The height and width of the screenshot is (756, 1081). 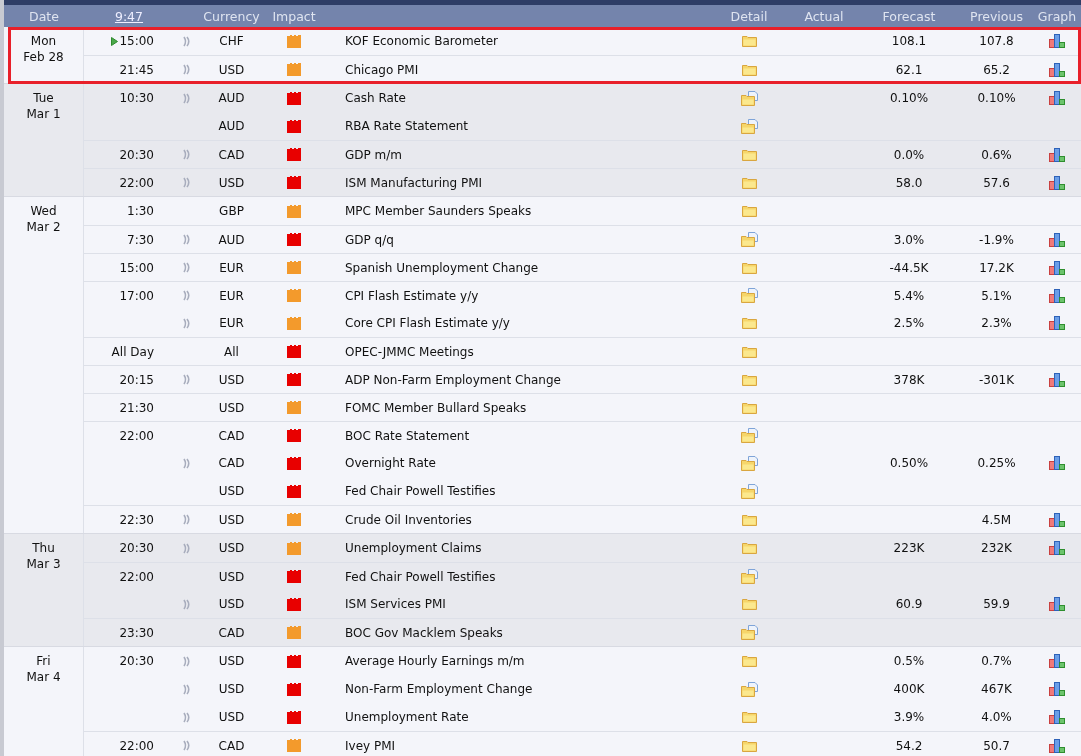 I want to click on currency-code: CAD, so click(x=231, y=154).